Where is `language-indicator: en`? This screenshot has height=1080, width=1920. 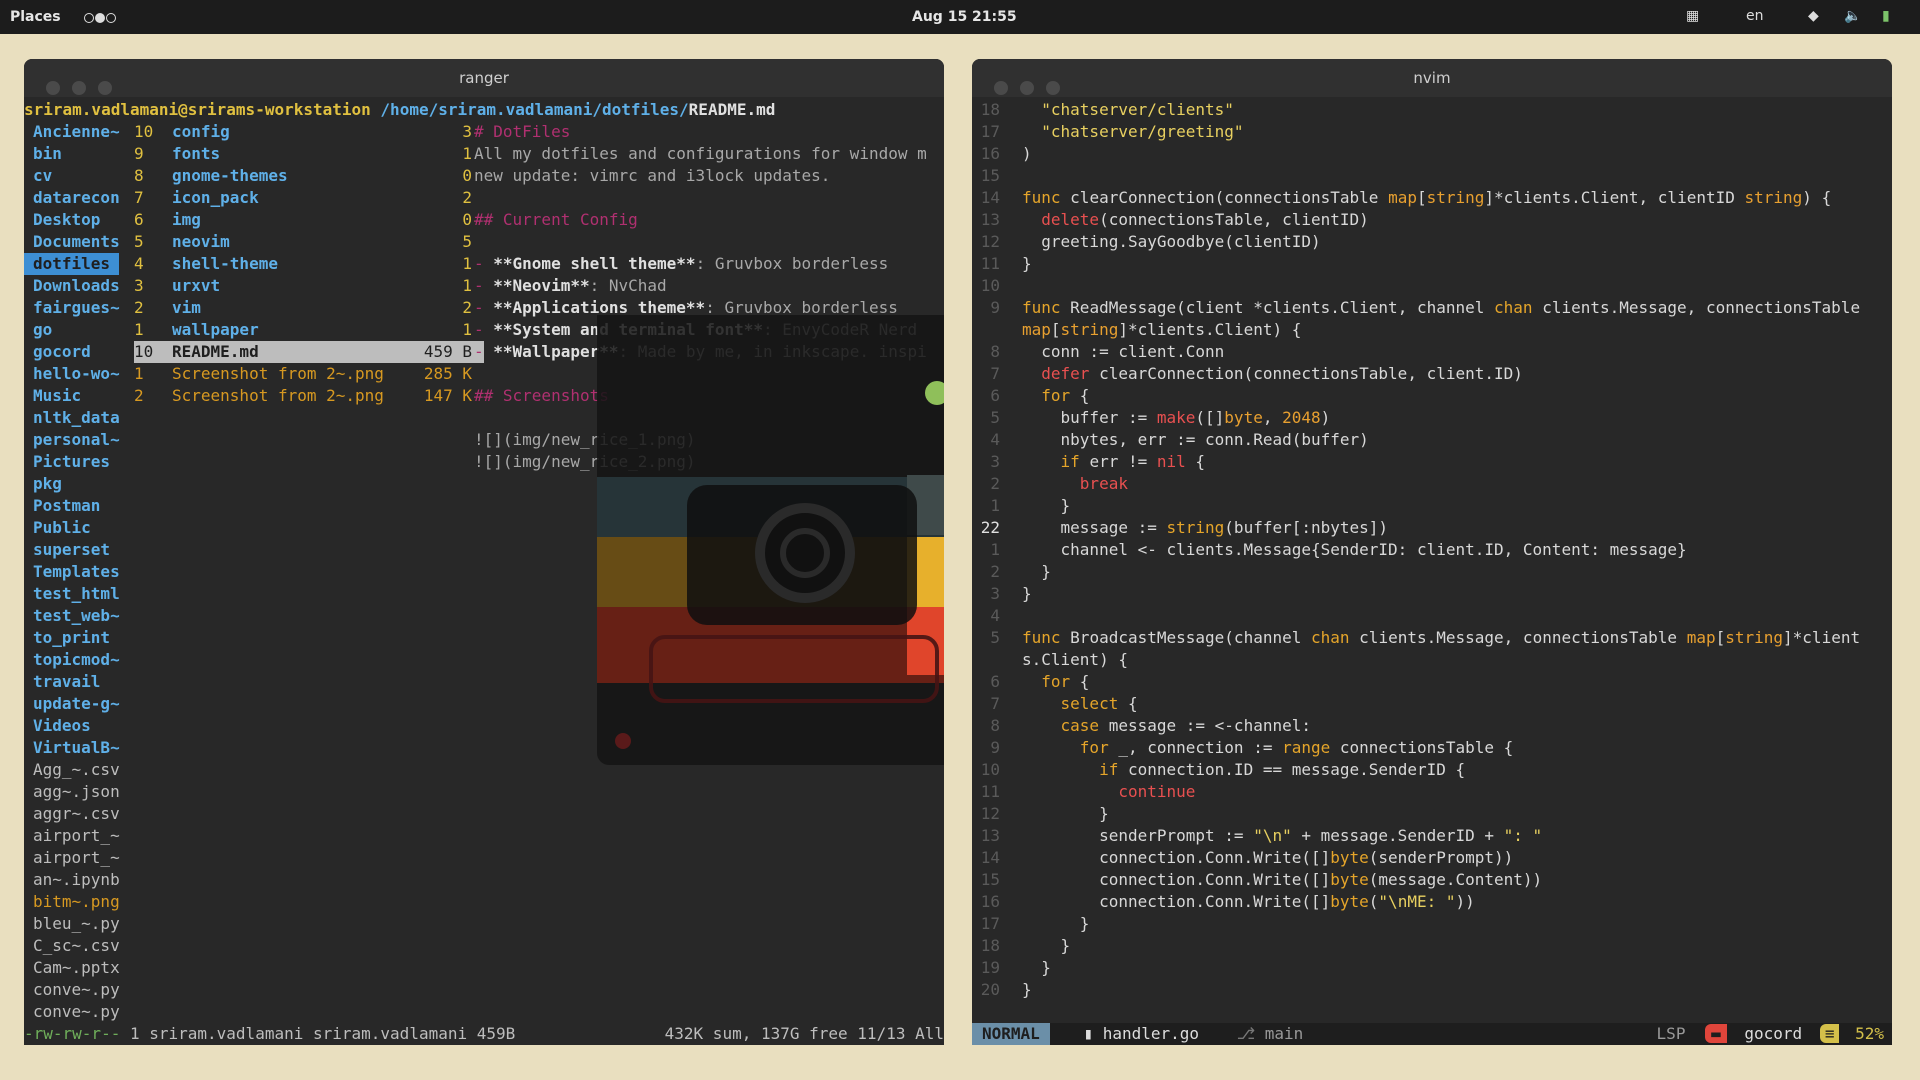
language-indicator: en is located at coordinates (1755, 16).